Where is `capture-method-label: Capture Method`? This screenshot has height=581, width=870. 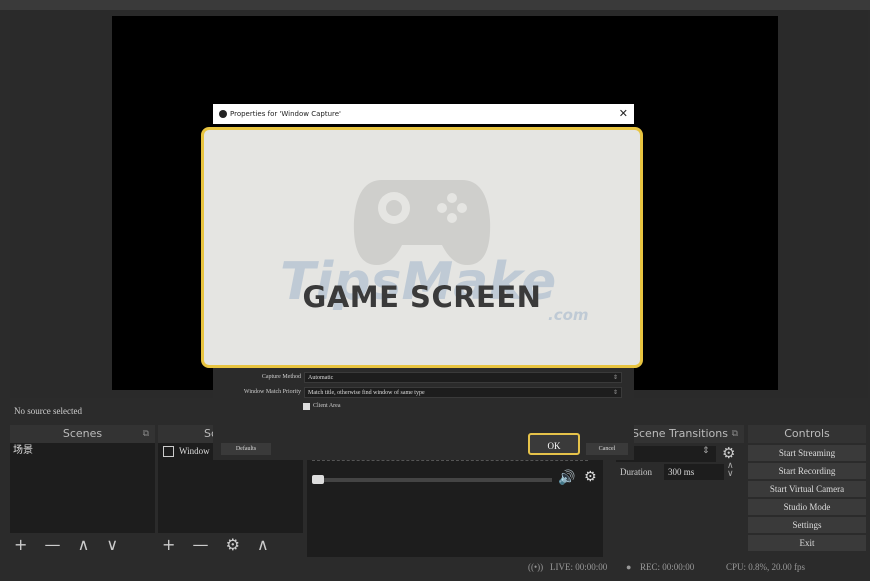 capture-method-label: Capture Method is located at coordinates (281, 377).